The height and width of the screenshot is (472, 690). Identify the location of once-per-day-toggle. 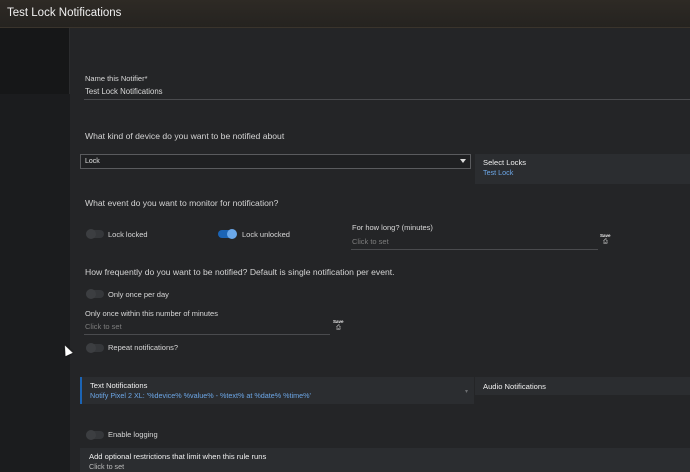
(95, 294).